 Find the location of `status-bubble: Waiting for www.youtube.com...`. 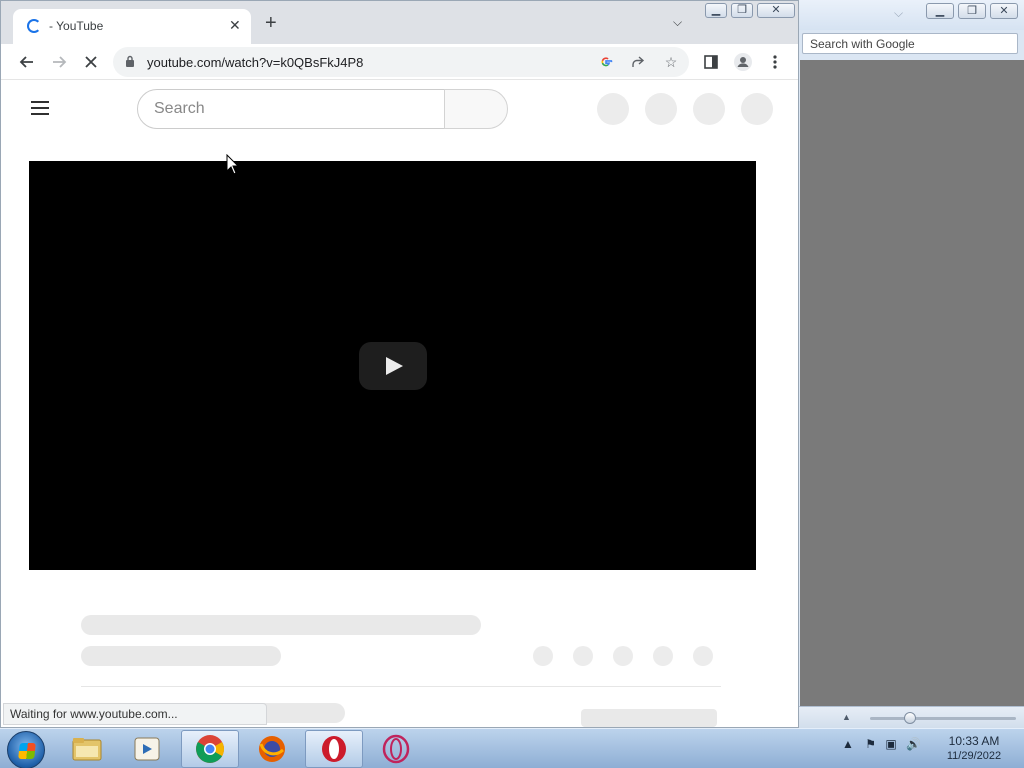

status-bubble: Waiting for www.youtube.com... is located at coordinates (135, 714).